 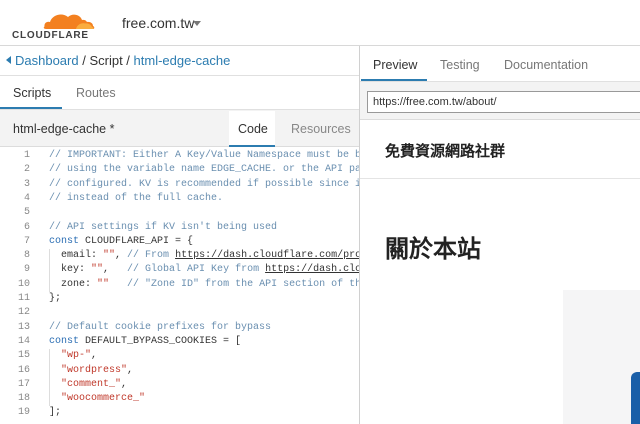 I want to click on code-token: // Global API Key from, so click(x=196, y=270).